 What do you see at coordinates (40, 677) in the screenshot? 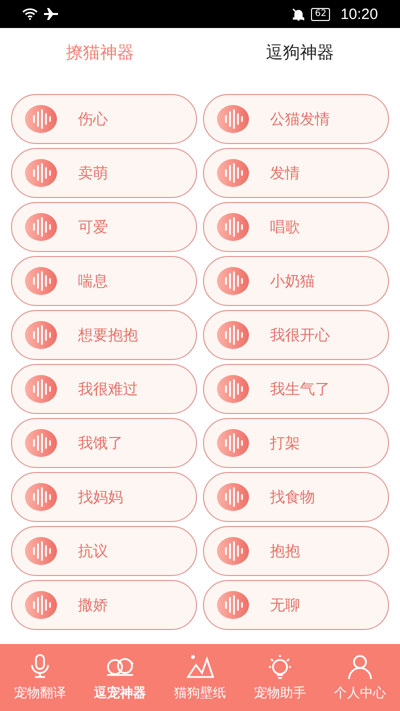
I see `nav-tab: 宠物翻译` at bounding box center [40, 677].